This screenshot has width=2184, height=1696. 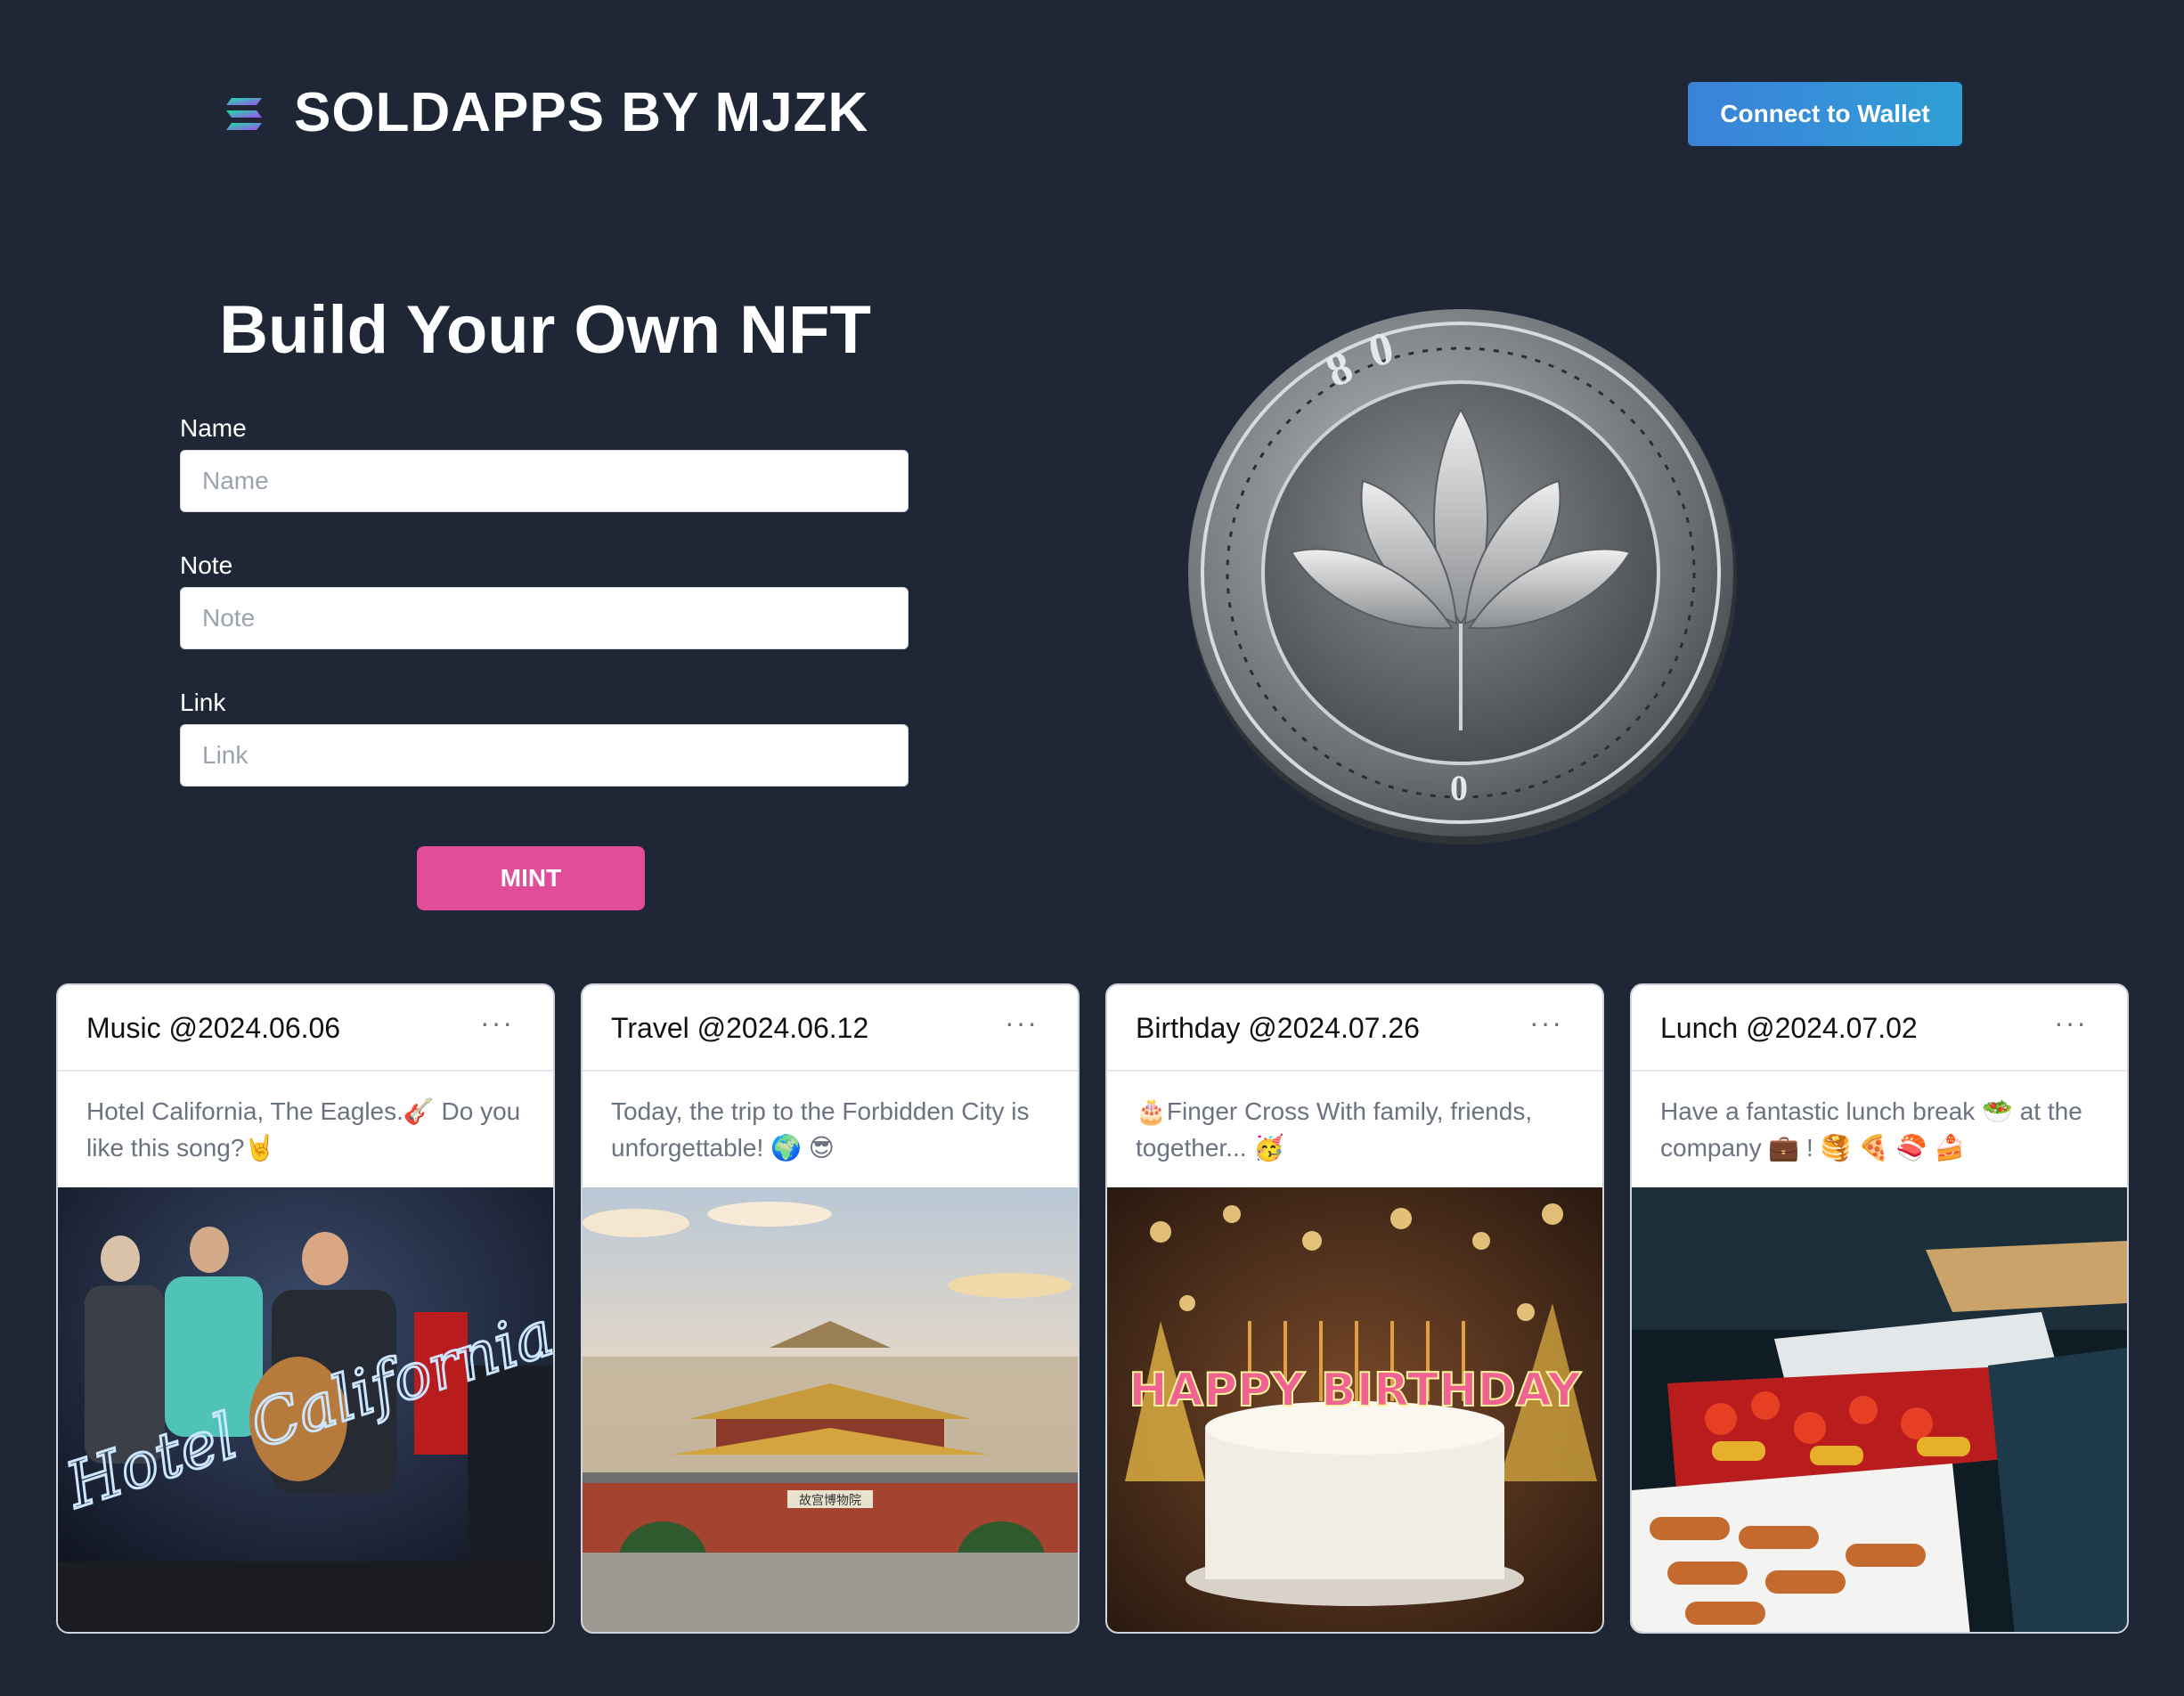 I want to click on note-label: Note, so click(x=206, y=565).